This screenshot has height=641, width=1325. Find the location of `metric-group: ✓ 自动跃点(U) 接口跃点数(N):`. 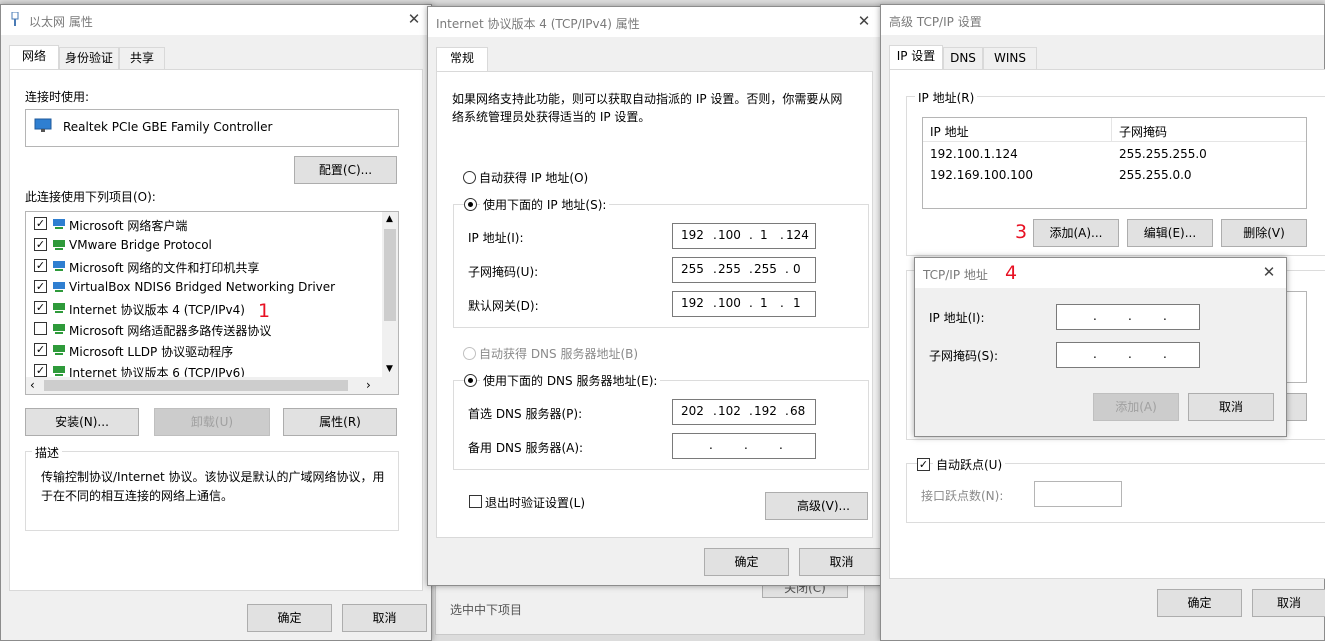

metric-group: ✓ 自动跃点(U) 接口跃点数(N): is located at coordinates (1115, 489).